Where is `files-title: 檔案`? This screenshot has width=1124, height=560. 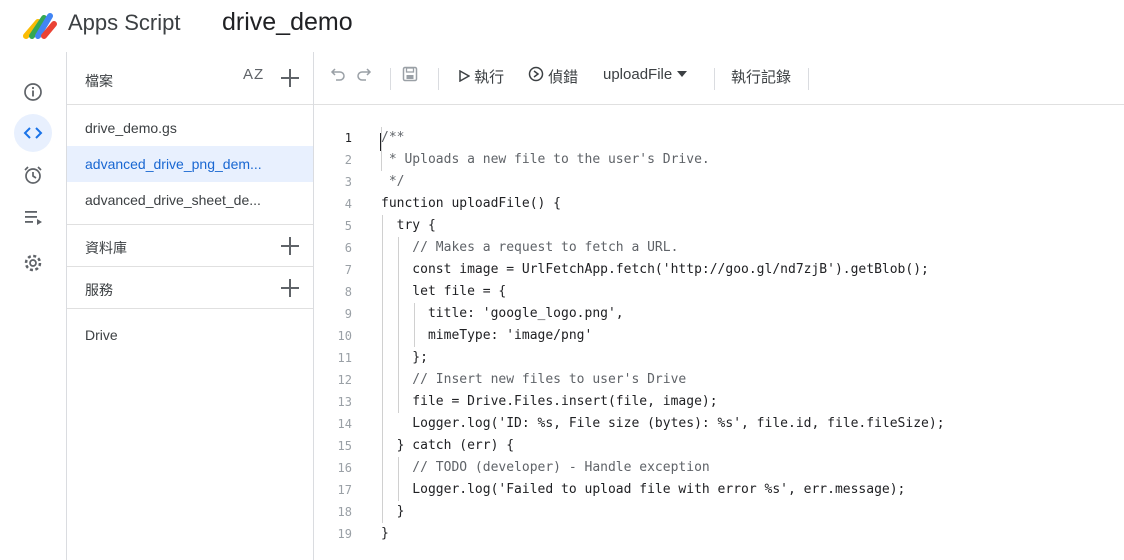 files-title: 檔案 is located at coordinates (99, 81).